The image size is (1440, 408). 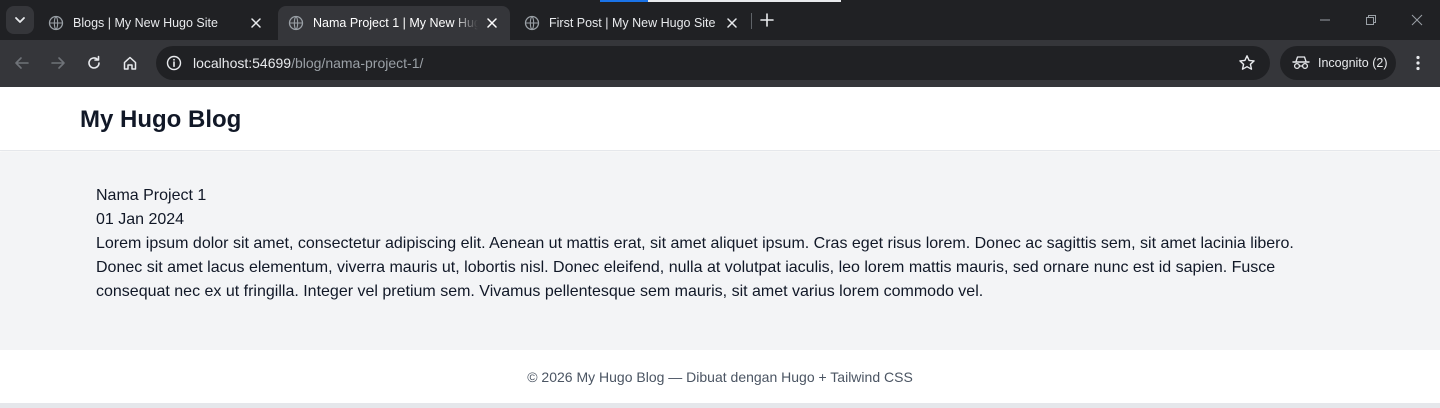 What do you see at coordinates (357, 63) in the screenshot?
I see `url-path: /blog/nama-project-1/` at bounding box center [357, 63].